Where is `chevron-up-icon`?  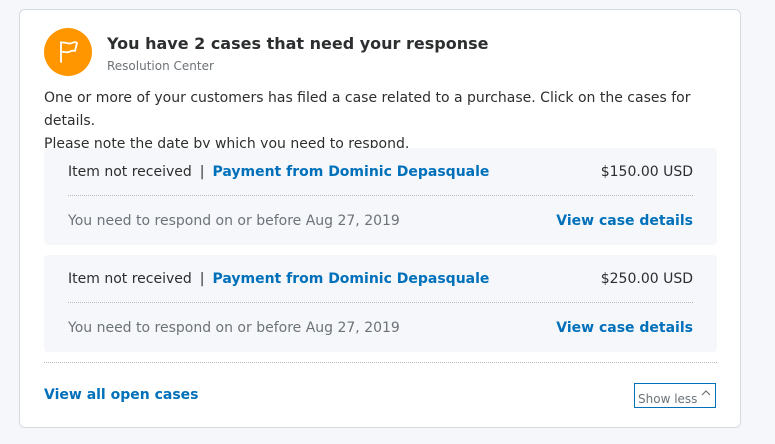 chevron-up-icon is located at coordinates (706, 393).